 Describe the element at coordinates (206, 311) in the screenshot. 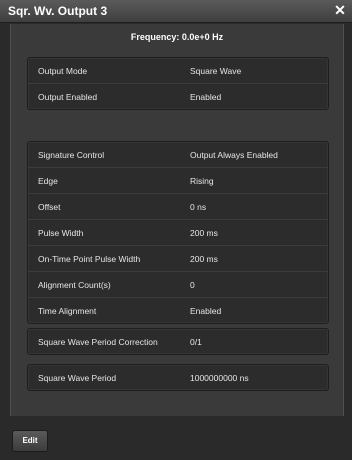

I see `time-alignment-value: Enabled` at that location.